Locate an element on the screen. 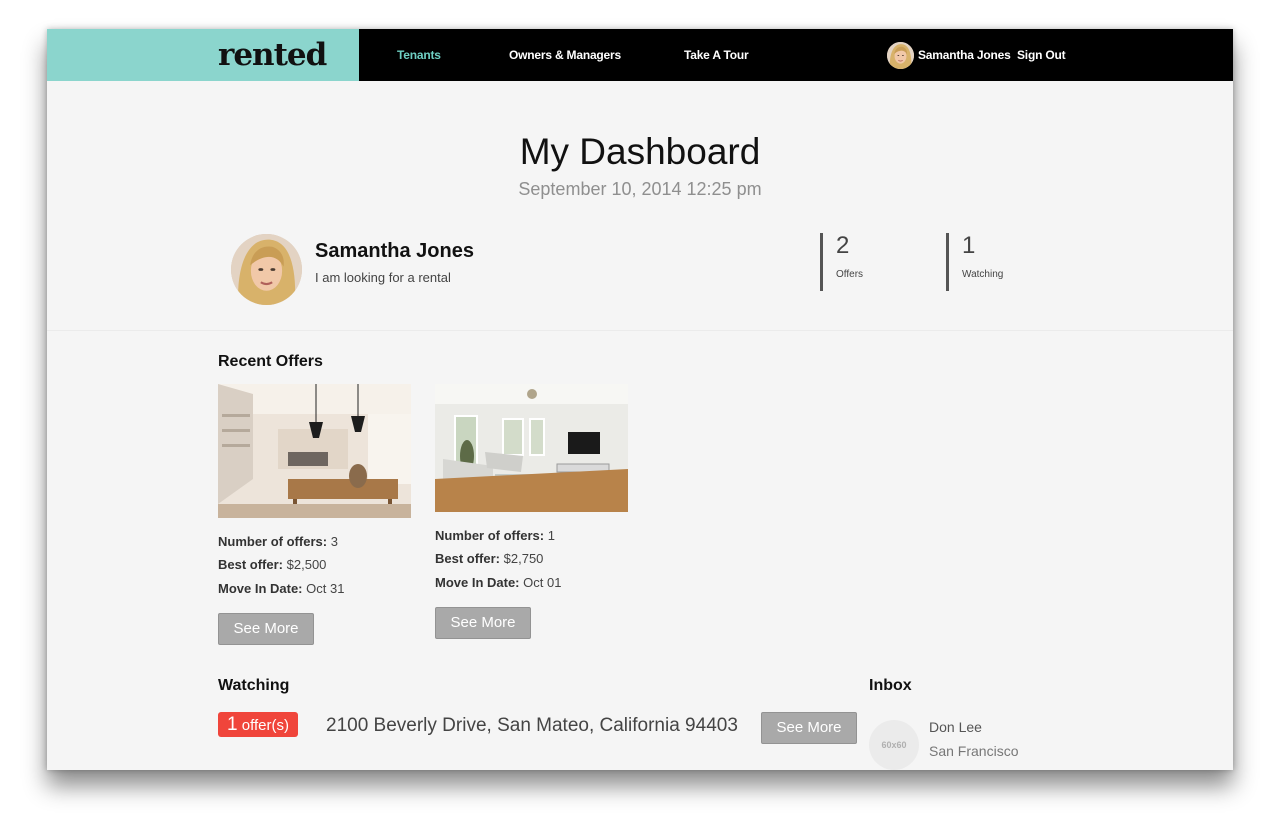 The width and height of the screenshot is (1280, 835). offer-1-best-label: Best offer: is located at coordinates (251, 564).